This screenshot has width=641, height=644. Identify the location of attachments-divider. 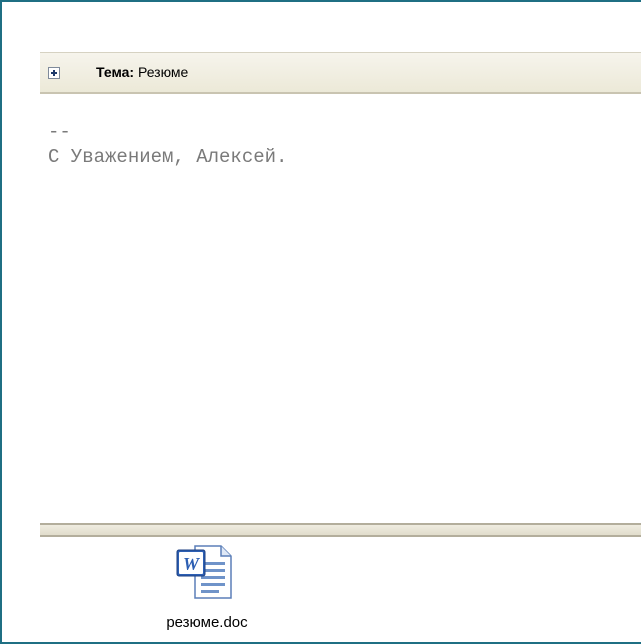
(340, 530).